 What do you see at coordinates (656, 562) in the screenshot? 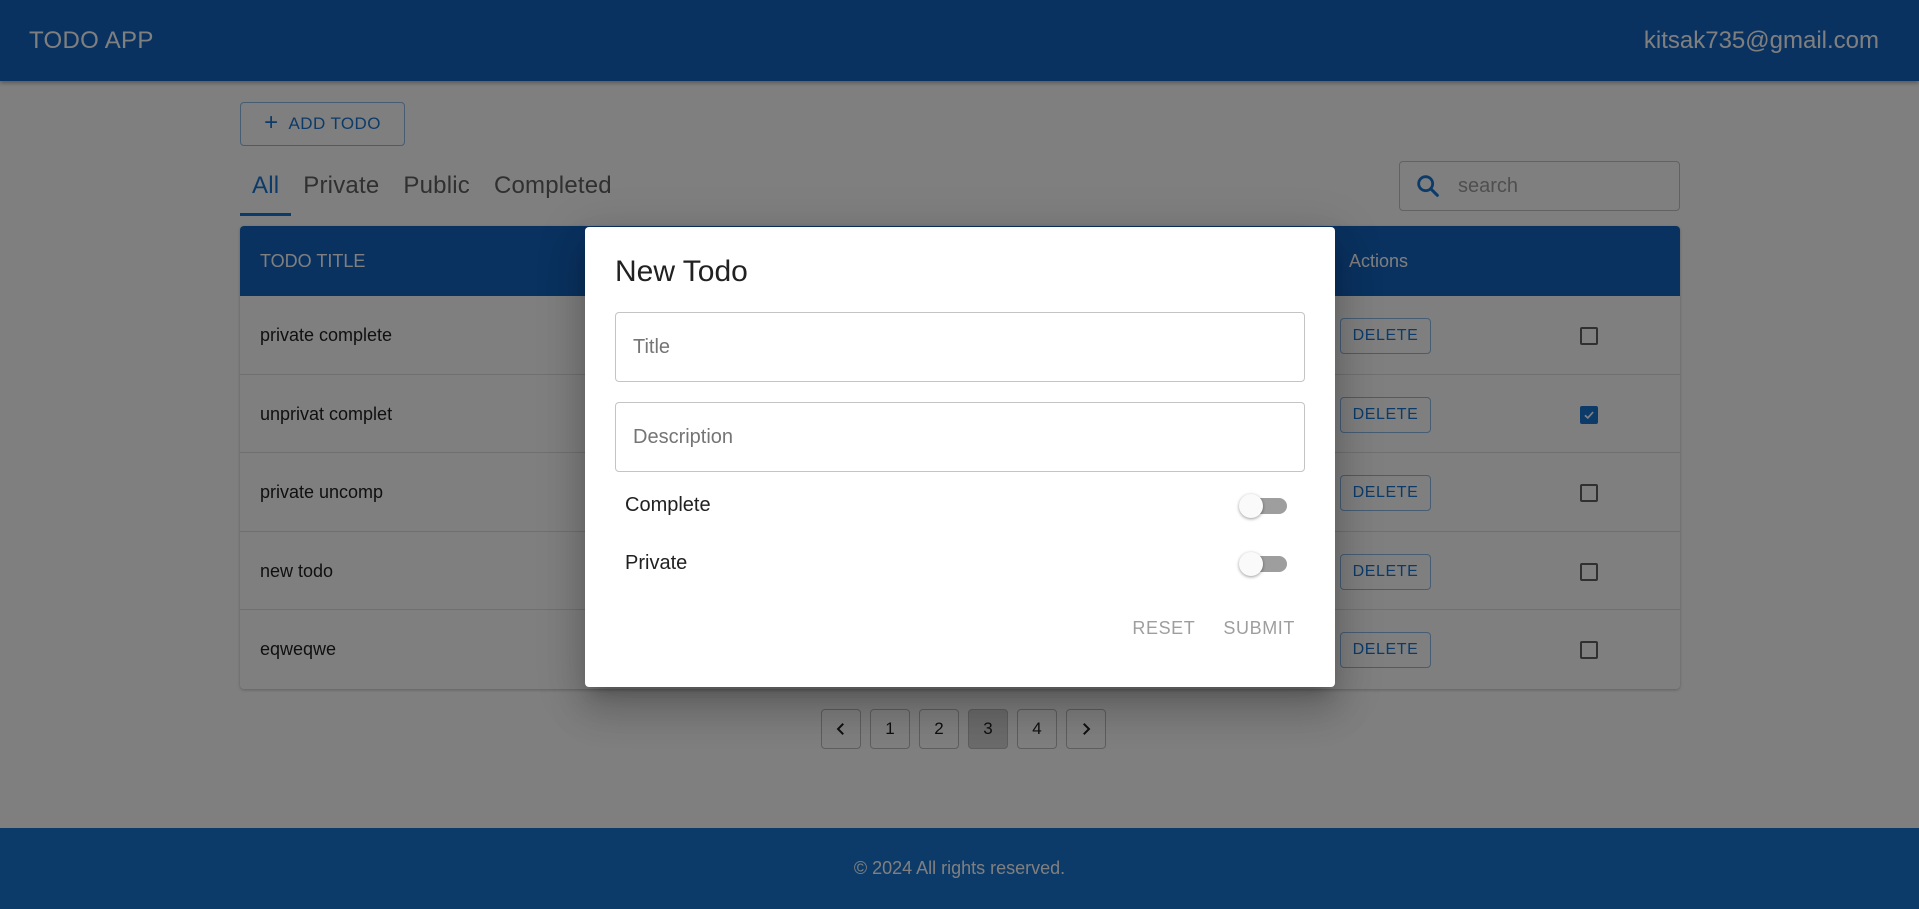
I see `private-label: Private` at bounding box center [656, 562].